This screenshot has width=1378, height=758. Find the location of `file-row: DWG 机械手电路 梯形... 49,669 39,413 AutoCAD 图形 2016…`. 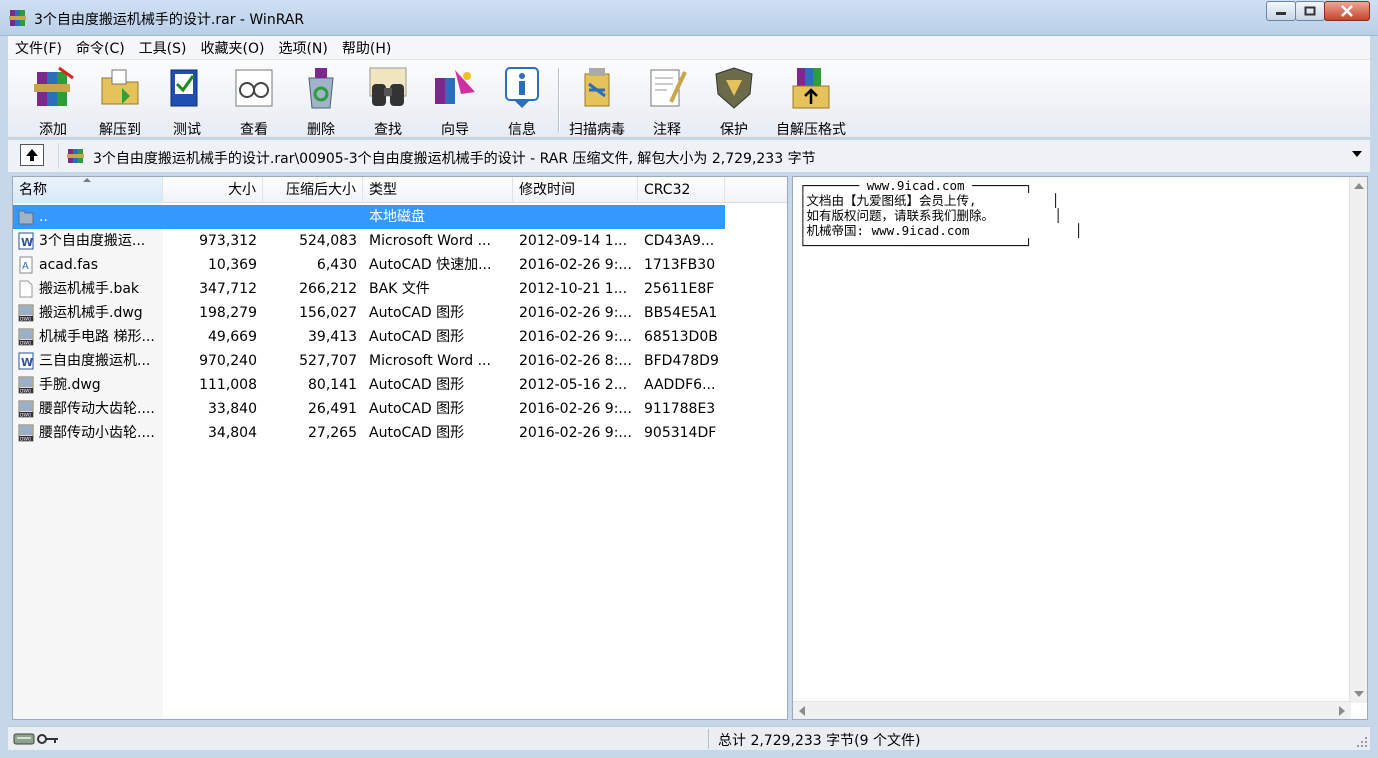

file-row: DWG 机械手电路 梯形... 49,669 39,413 AutoCAD 图形 2016… is located at coordinates (369, 337).